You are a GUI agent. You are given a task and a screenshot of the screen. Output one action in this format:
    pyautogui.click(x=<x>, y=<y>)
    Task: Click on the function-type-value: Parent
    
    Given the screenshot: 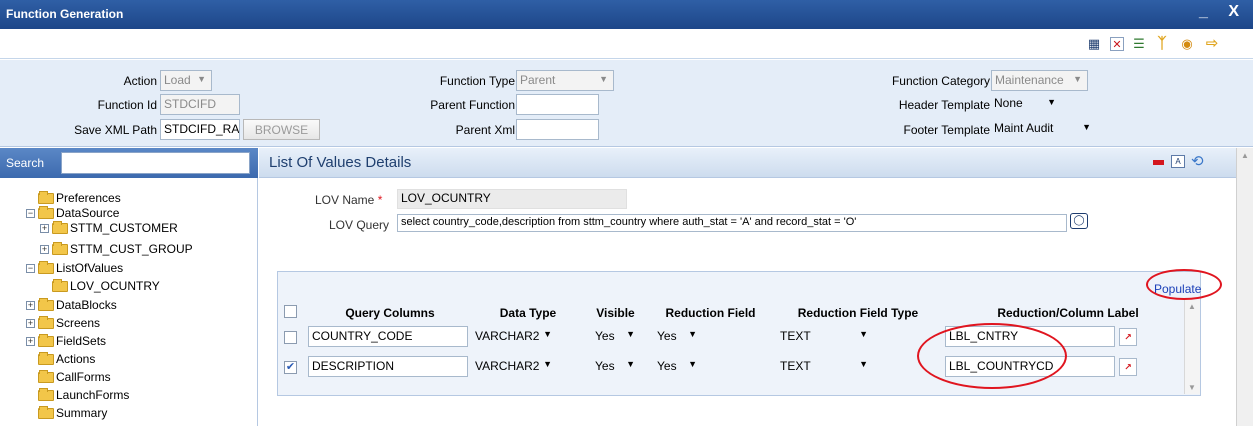 What is the action you would take?
    pyautogui.click(x=538, y=80)
    